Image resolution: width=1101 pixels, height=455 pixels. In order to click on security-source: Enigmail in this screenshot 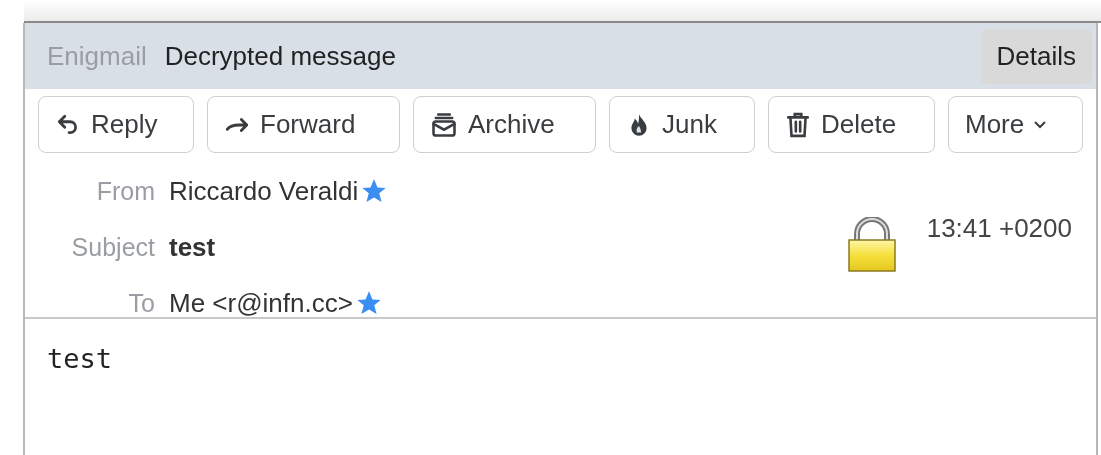, I will do `click(97, 56)`.